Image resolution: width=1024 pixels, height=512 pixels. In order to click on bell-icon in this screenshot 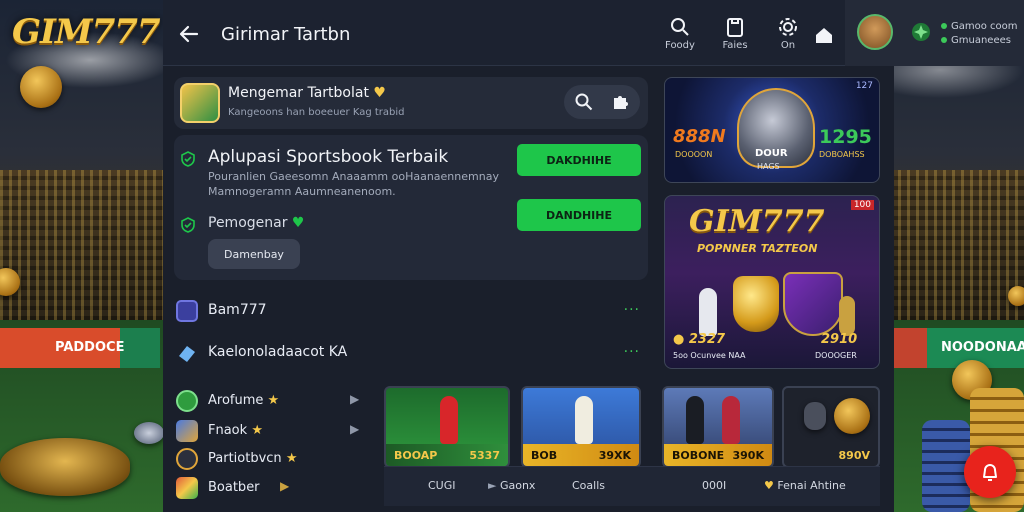, I will do `click(990, 472)`.